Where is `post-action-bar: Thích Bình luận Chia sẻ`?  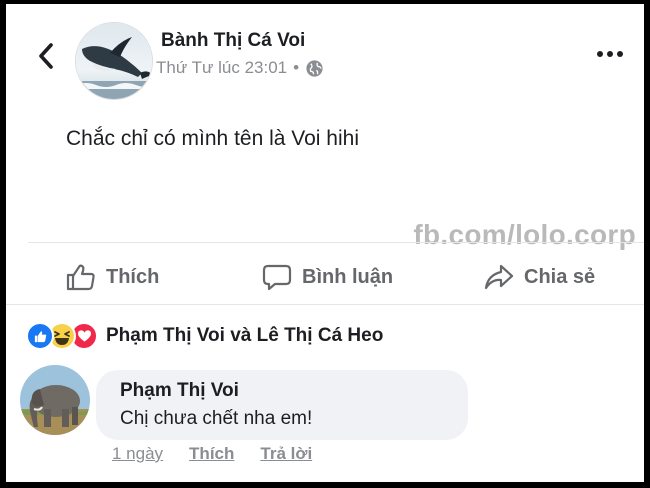 post-action-bar: Thích Bình luận Chia sẻ is located at coordinates (325, 277).